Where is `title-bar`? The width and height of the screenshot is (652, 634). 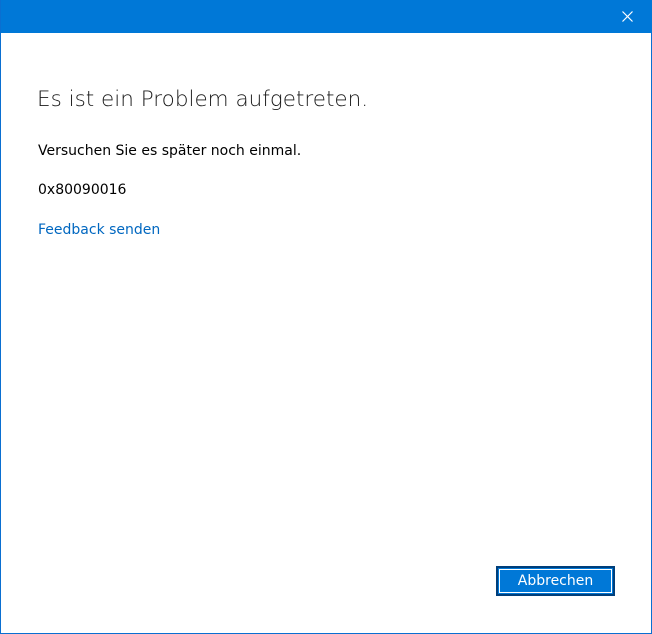 title-bar is located at coordinates (326, 16).